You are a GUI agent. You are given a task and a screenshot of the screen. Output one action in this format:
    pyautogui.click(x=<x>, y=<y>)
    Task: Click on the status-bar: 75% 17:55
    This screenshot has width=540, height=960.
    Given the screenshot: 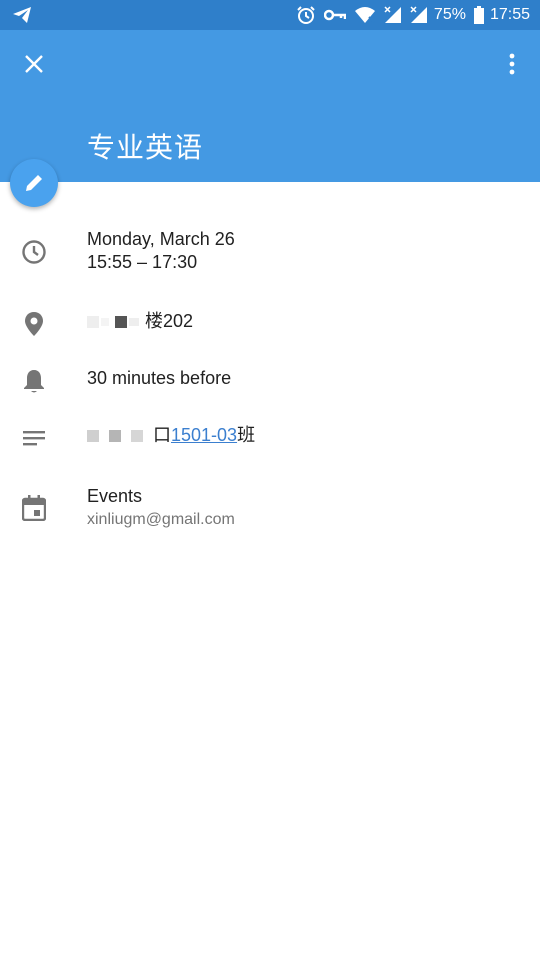 What is the action you would take?
    pyautogui.click(x=270, y=15)
    